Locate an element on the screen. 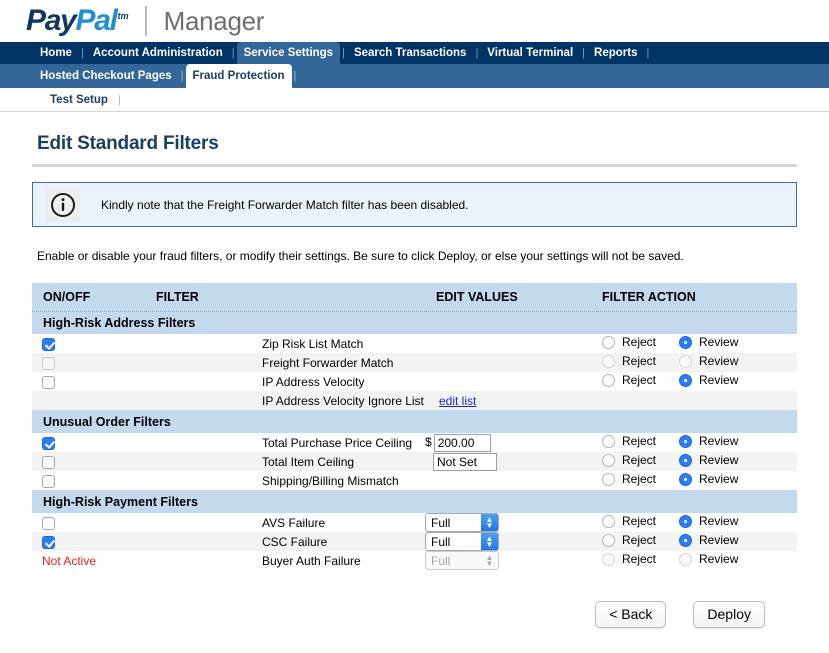 Image resolution: width=829 pixels, height=653 pixels. nav-item-reports: Reports is located at coordinates (615, 53).